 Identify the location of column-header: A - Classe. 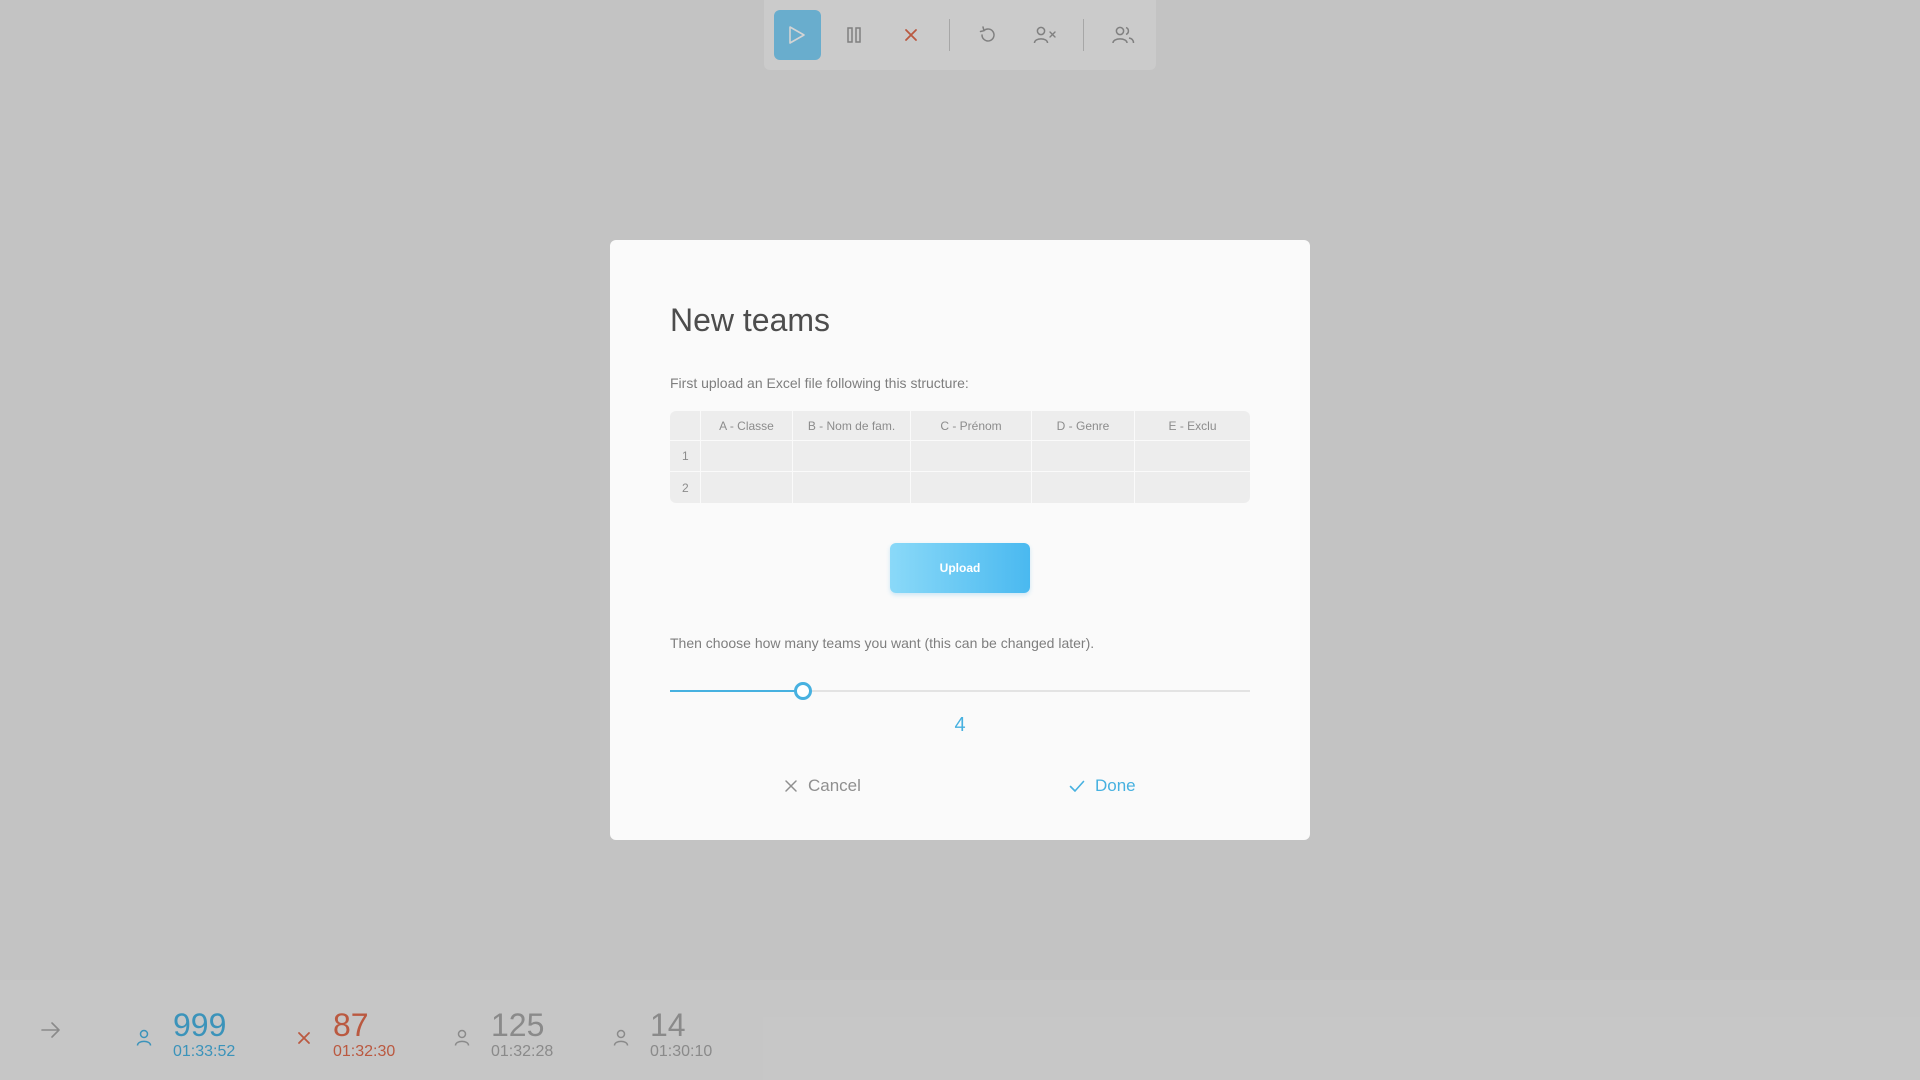
(747, 426).